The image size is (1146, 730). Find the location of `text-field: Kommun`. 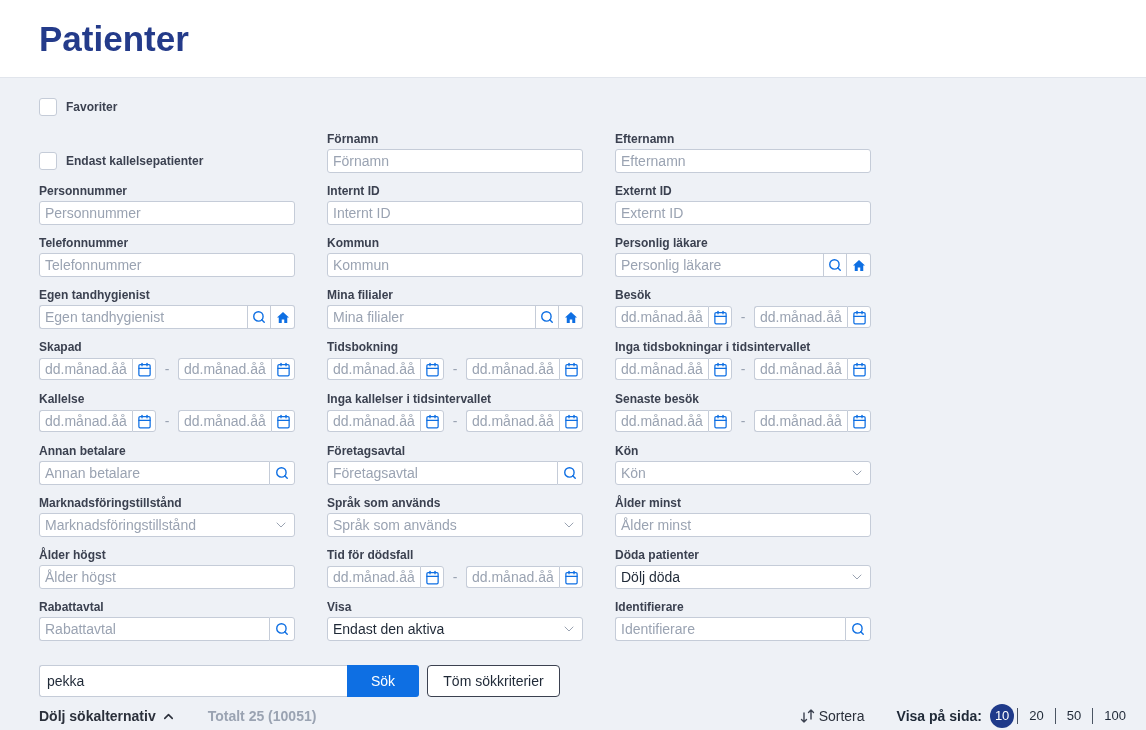

text-field: Kommun is located at coordinates (455, 265).